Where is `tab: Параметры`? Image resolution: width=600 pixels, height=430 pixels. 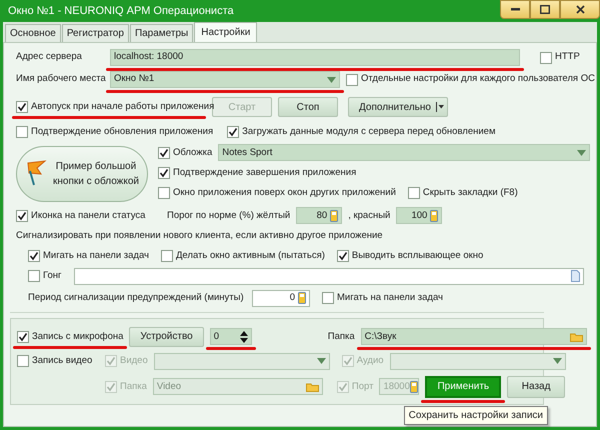 tab: Параметры is located at coordinates (162, 33).